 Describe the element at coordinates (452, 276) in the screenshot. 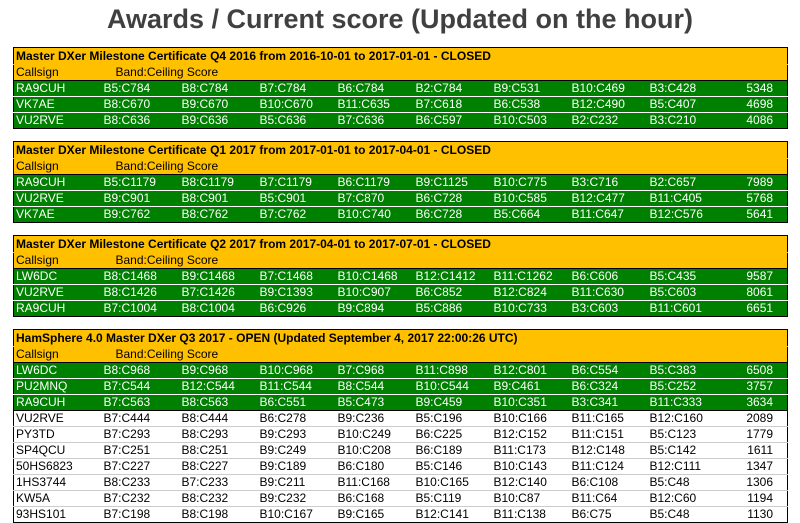

I see `band-score-cell: B12:C1412` at that location.